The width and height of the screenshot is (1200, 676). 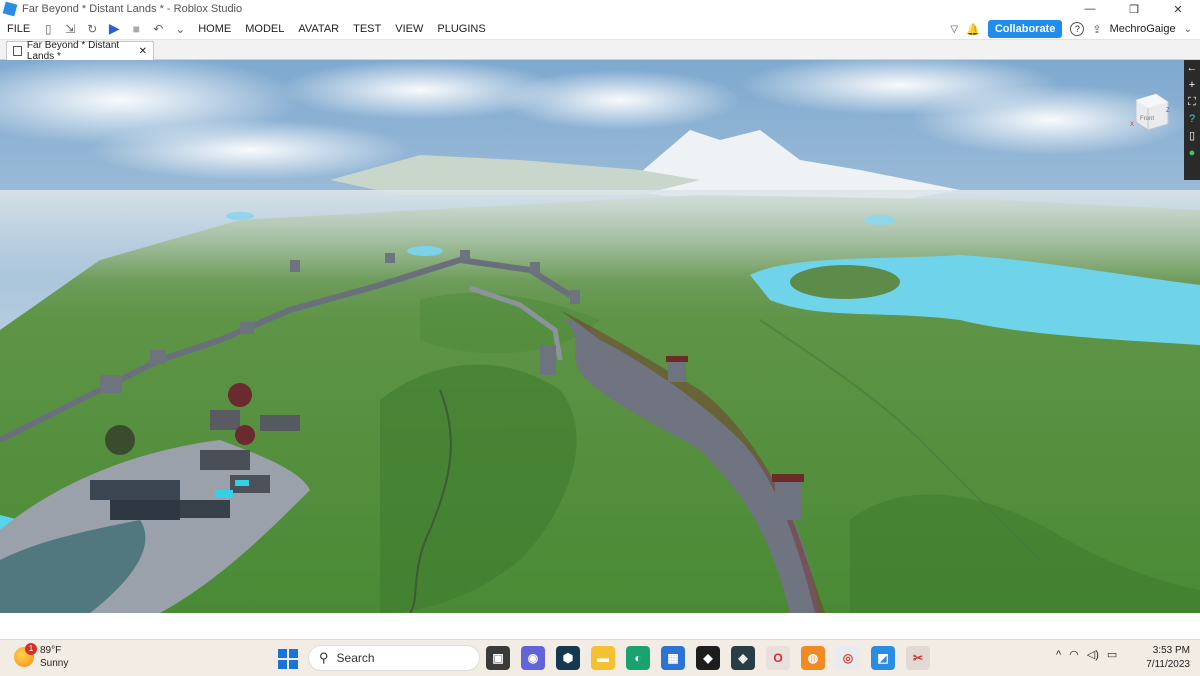 What do you see at coordinates (288, 659) in the screenshot?
I see `start-button` at bounding box center [288, 659].